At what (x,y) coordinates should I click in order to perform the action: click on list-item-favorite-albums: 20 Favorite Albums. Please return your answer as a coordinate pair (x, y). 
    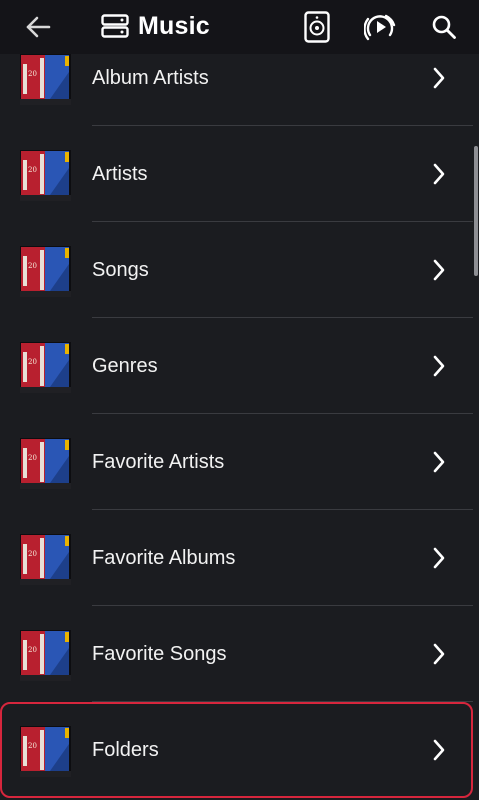
    Looking at the image, I should click on (236, 558).